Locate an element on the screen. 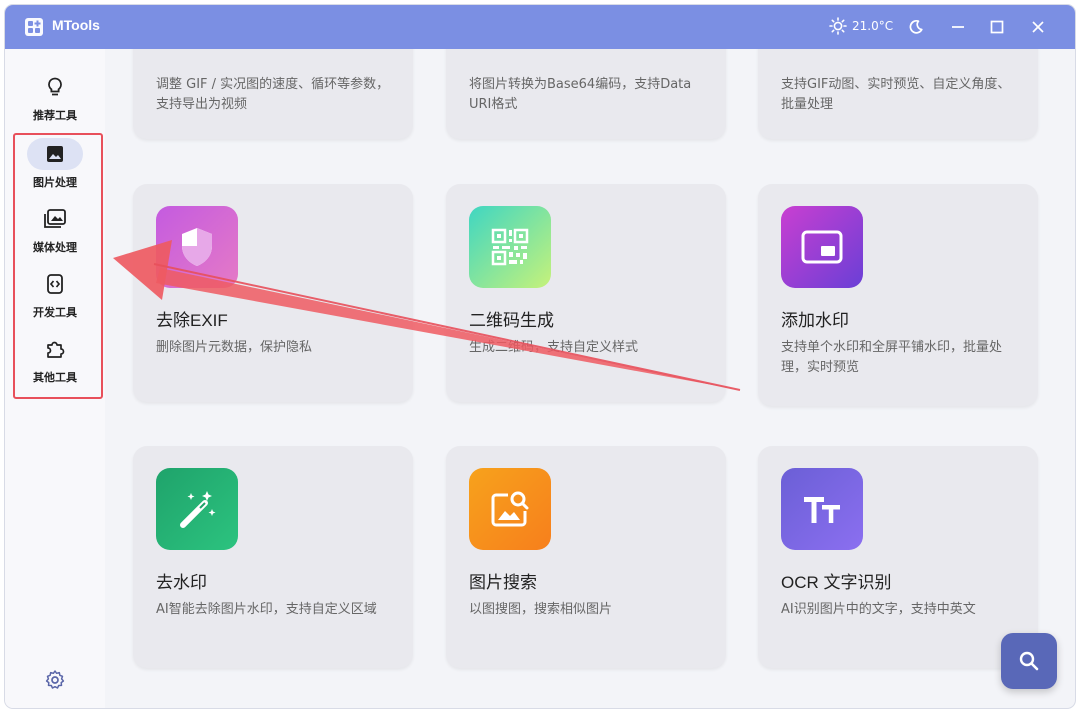 This screenshot has width=1080, height=714. card-title: OCR 文字识别 is located at coordinates (836, 582).